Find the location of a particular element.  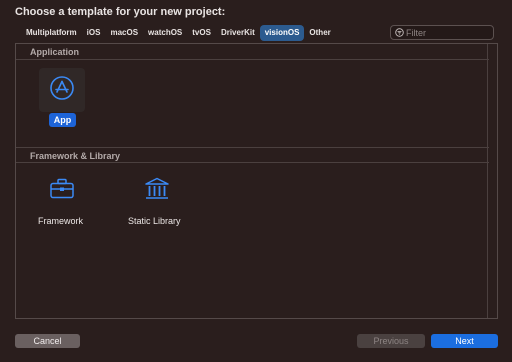

tab-multiplatform: Multiplatform is located at coordinates (51, 33).